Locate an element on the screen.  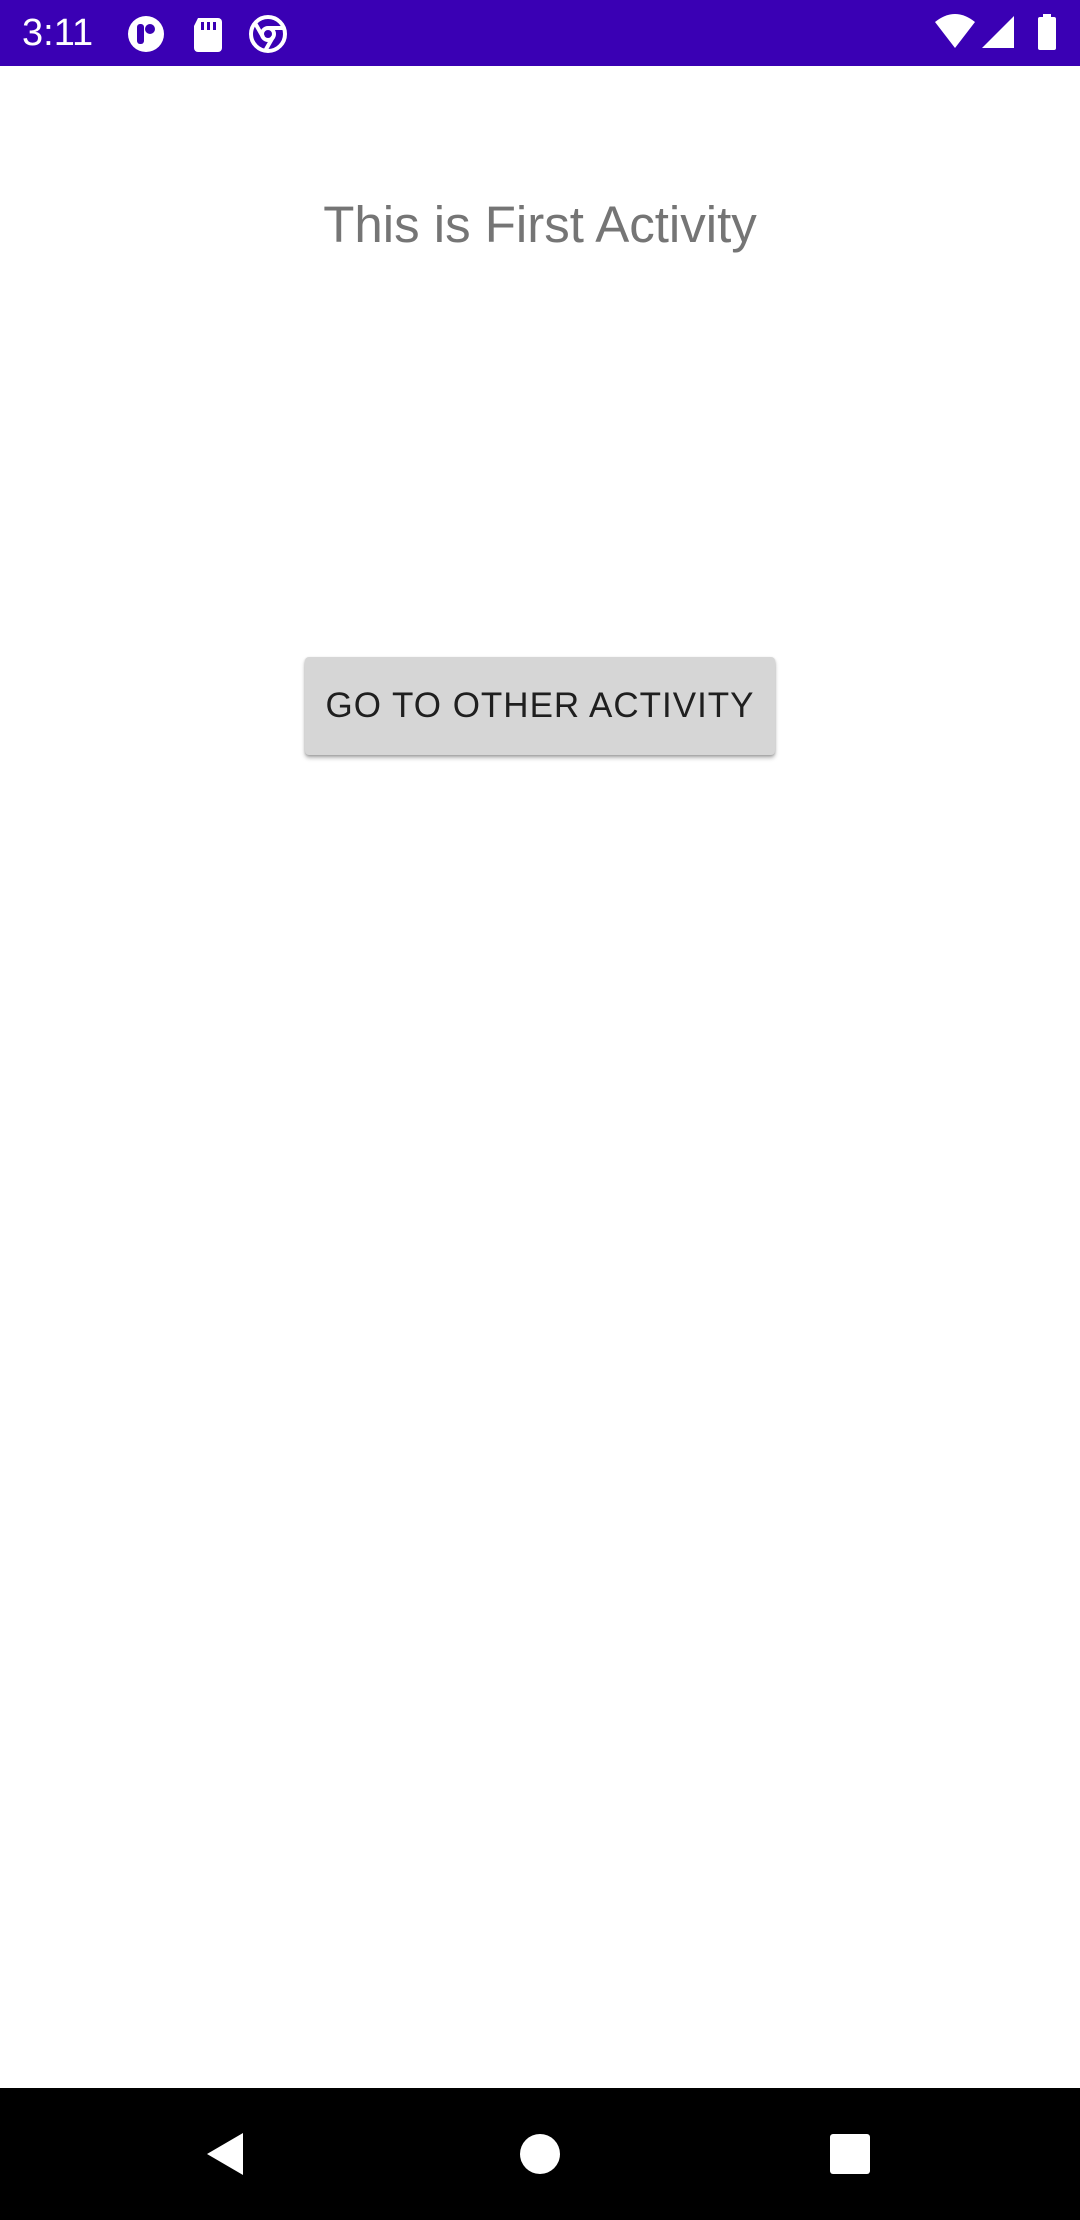
status-bar: 3:11 is located at coordinates (540, 33).